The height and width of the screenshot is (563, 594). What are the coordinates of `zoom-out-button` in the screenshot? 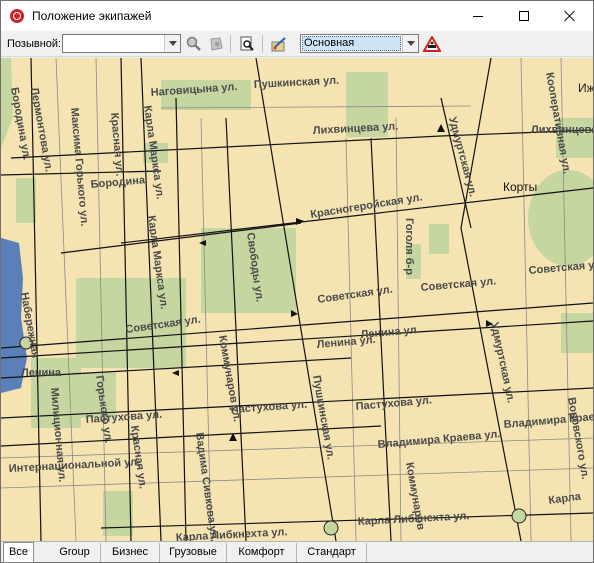 It's located at (216, 44).